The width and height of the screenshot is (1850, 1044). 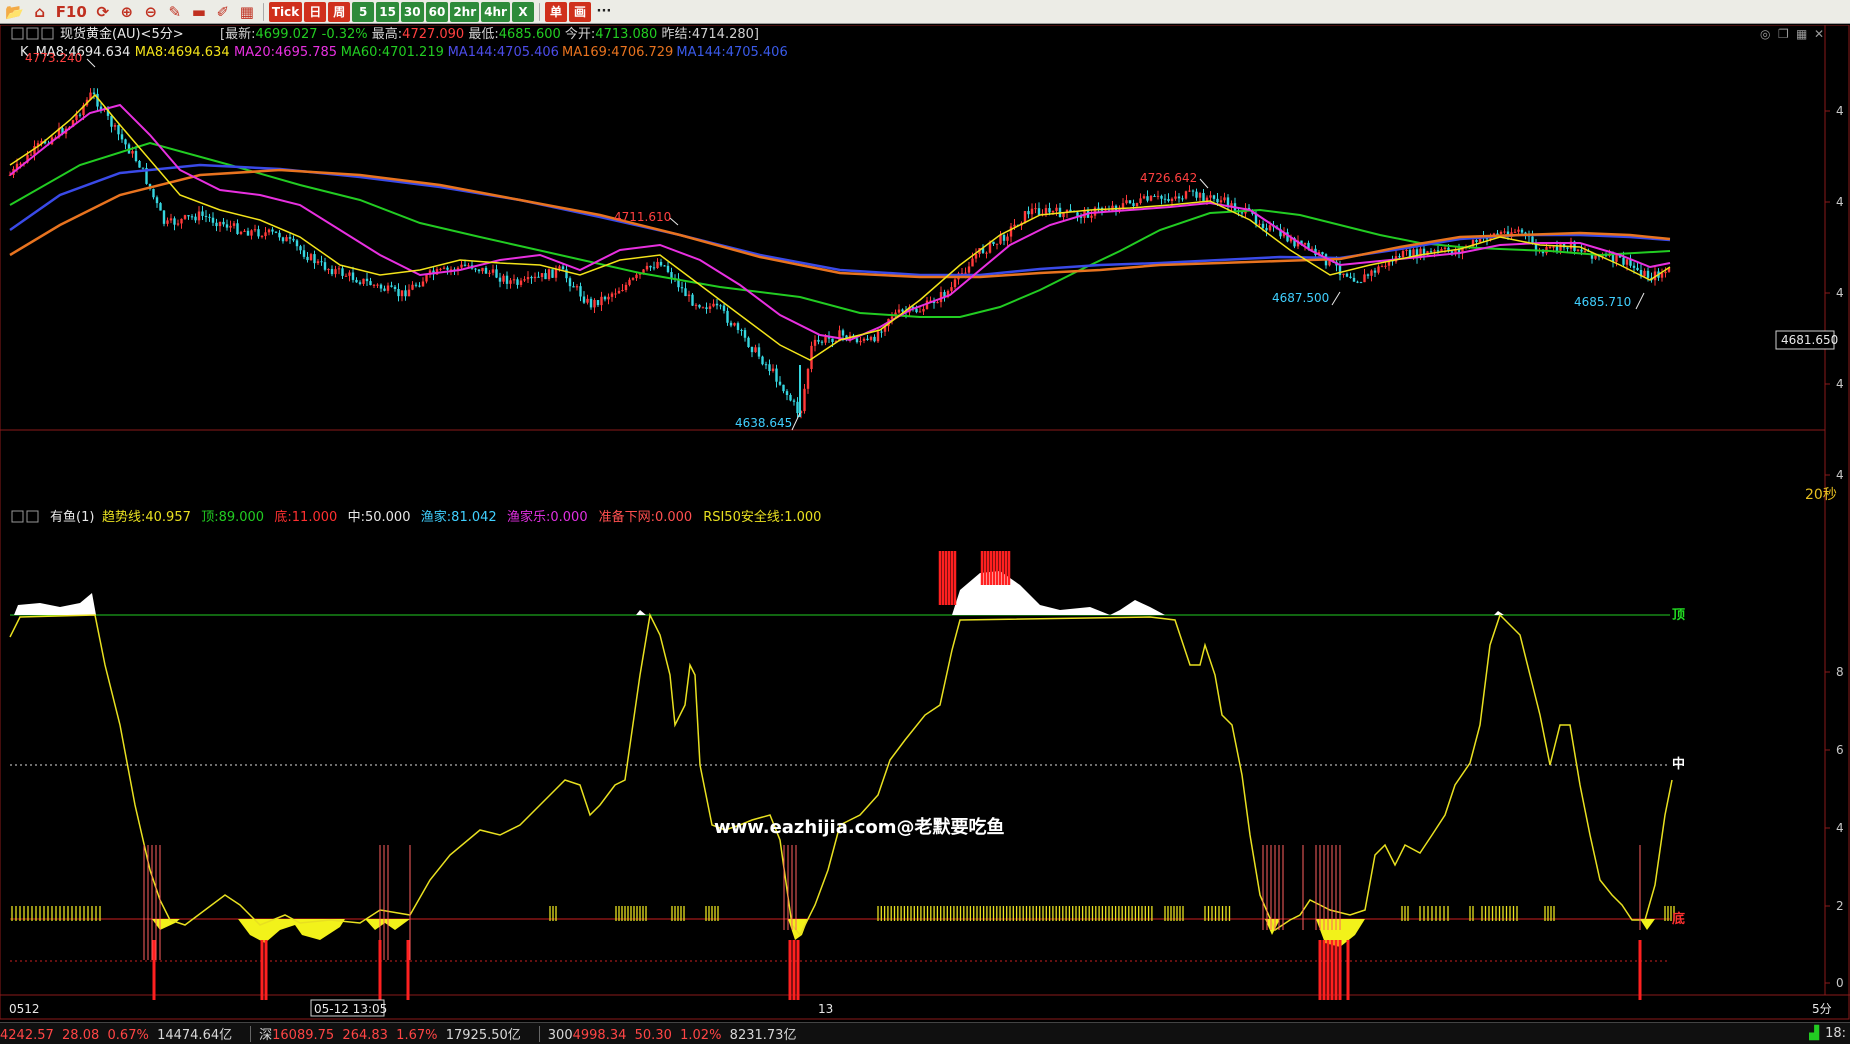 I want to click on ma-legend-item: MA8:4694.634, so click(x=182, y=52).